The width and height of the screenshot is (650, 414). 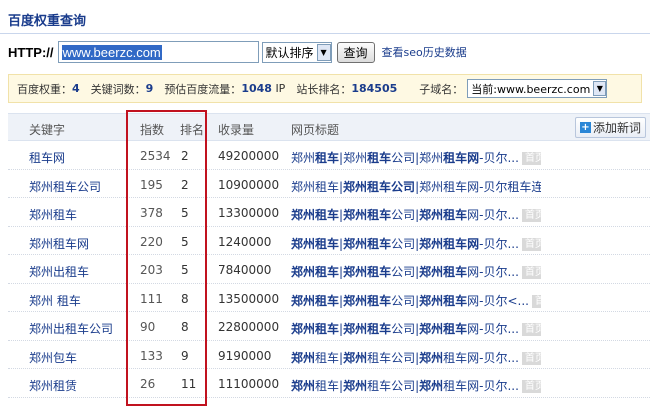 I want to click on keyword-link: 郑州租车, so click(x=53, y=214).